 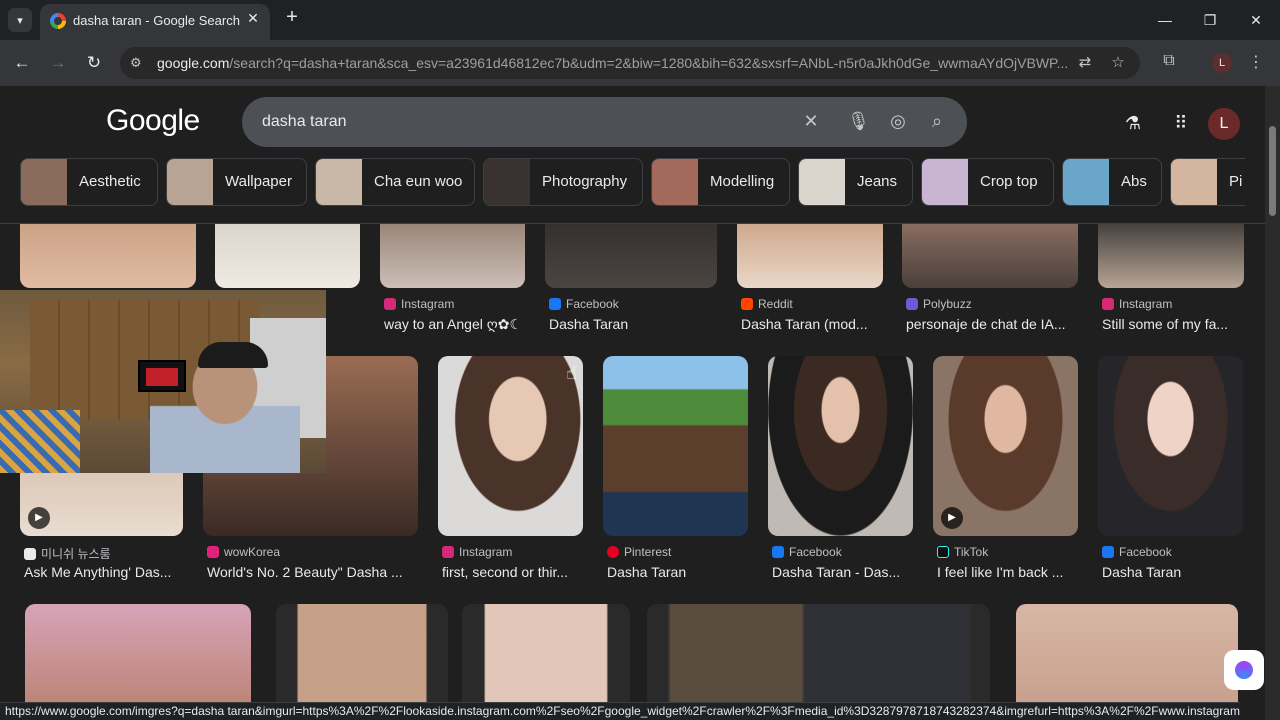 What do you see at coordinates (1272, 171) in the screenshot?
I see `scrollbar-thumb` at bounding box center [1272, 171].